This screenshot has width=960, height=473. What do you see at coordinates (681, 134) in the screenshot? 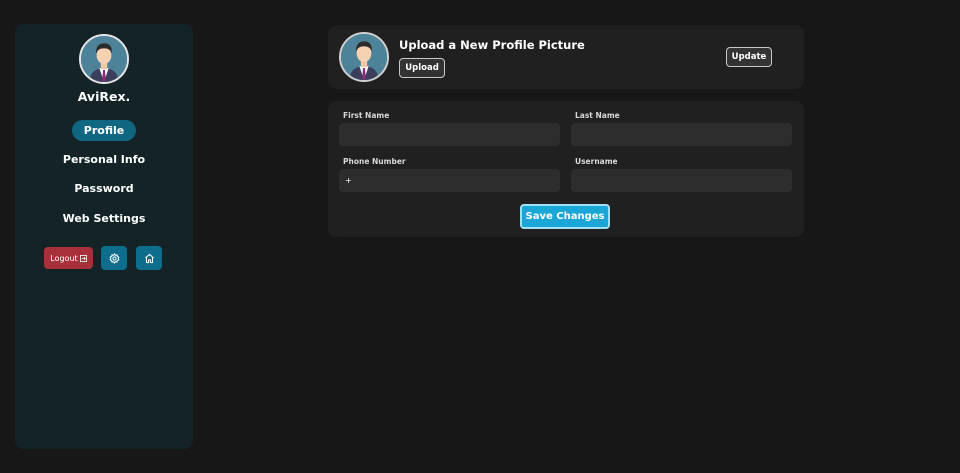
I see `last-name-field` at bounding box center [681, 134].